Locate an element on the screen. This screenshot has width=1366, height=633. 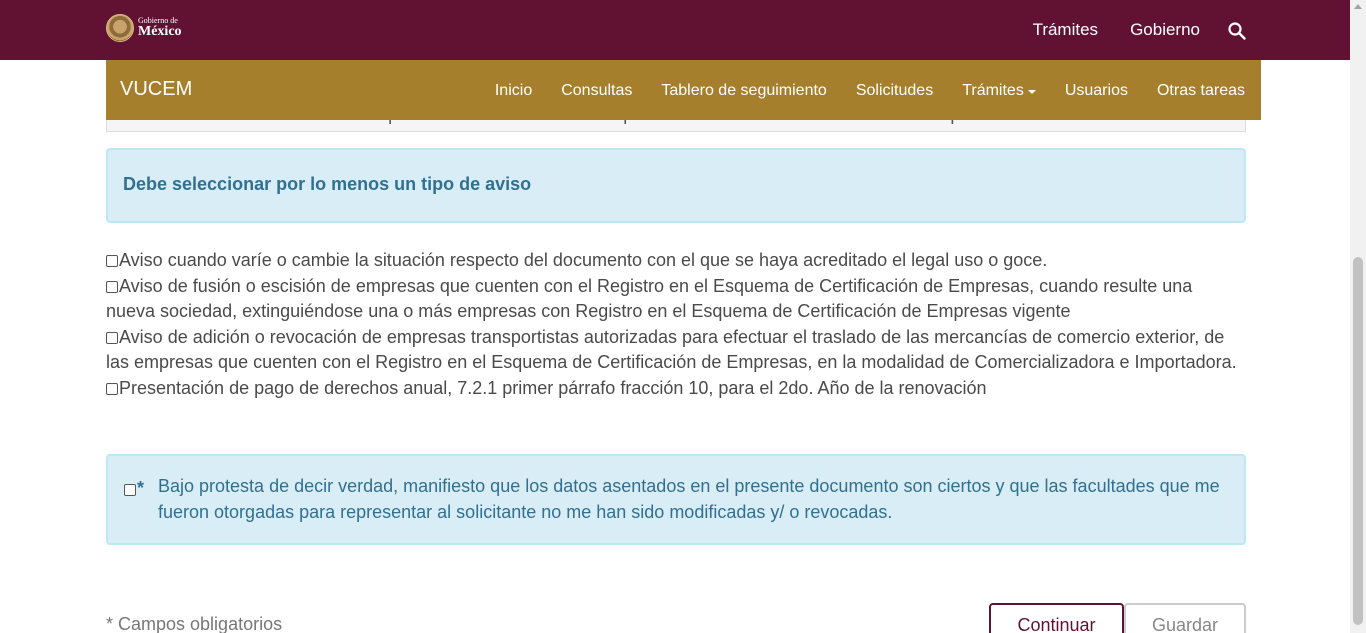
continue-button: Continuar is located at coordinates (1056, 618).